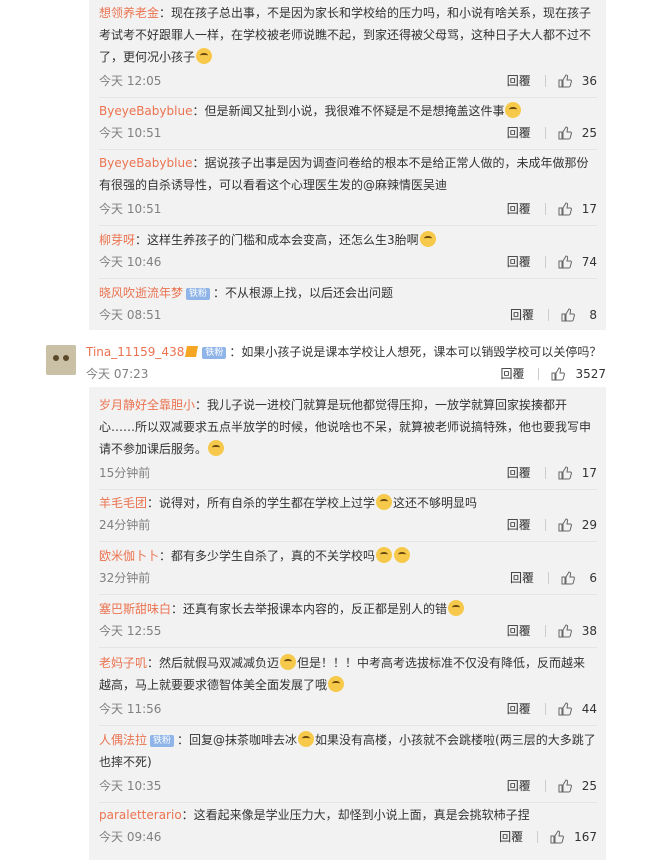 The height and width of the screenshot is (860, 648). What do you see at coordinates (125, 473) in the screenshot?
I see `timestamp: 15分钟前` at bounding box center [125, 473].